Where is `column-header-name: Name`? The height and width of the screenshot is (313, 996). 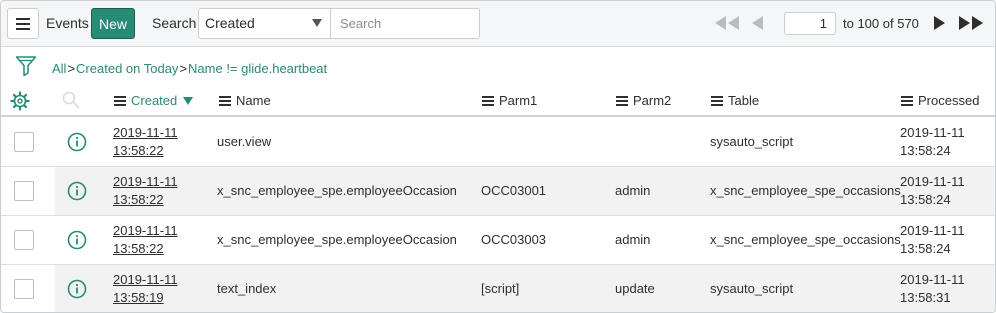 column-header-name: Name is located at coordinates (245, 100).